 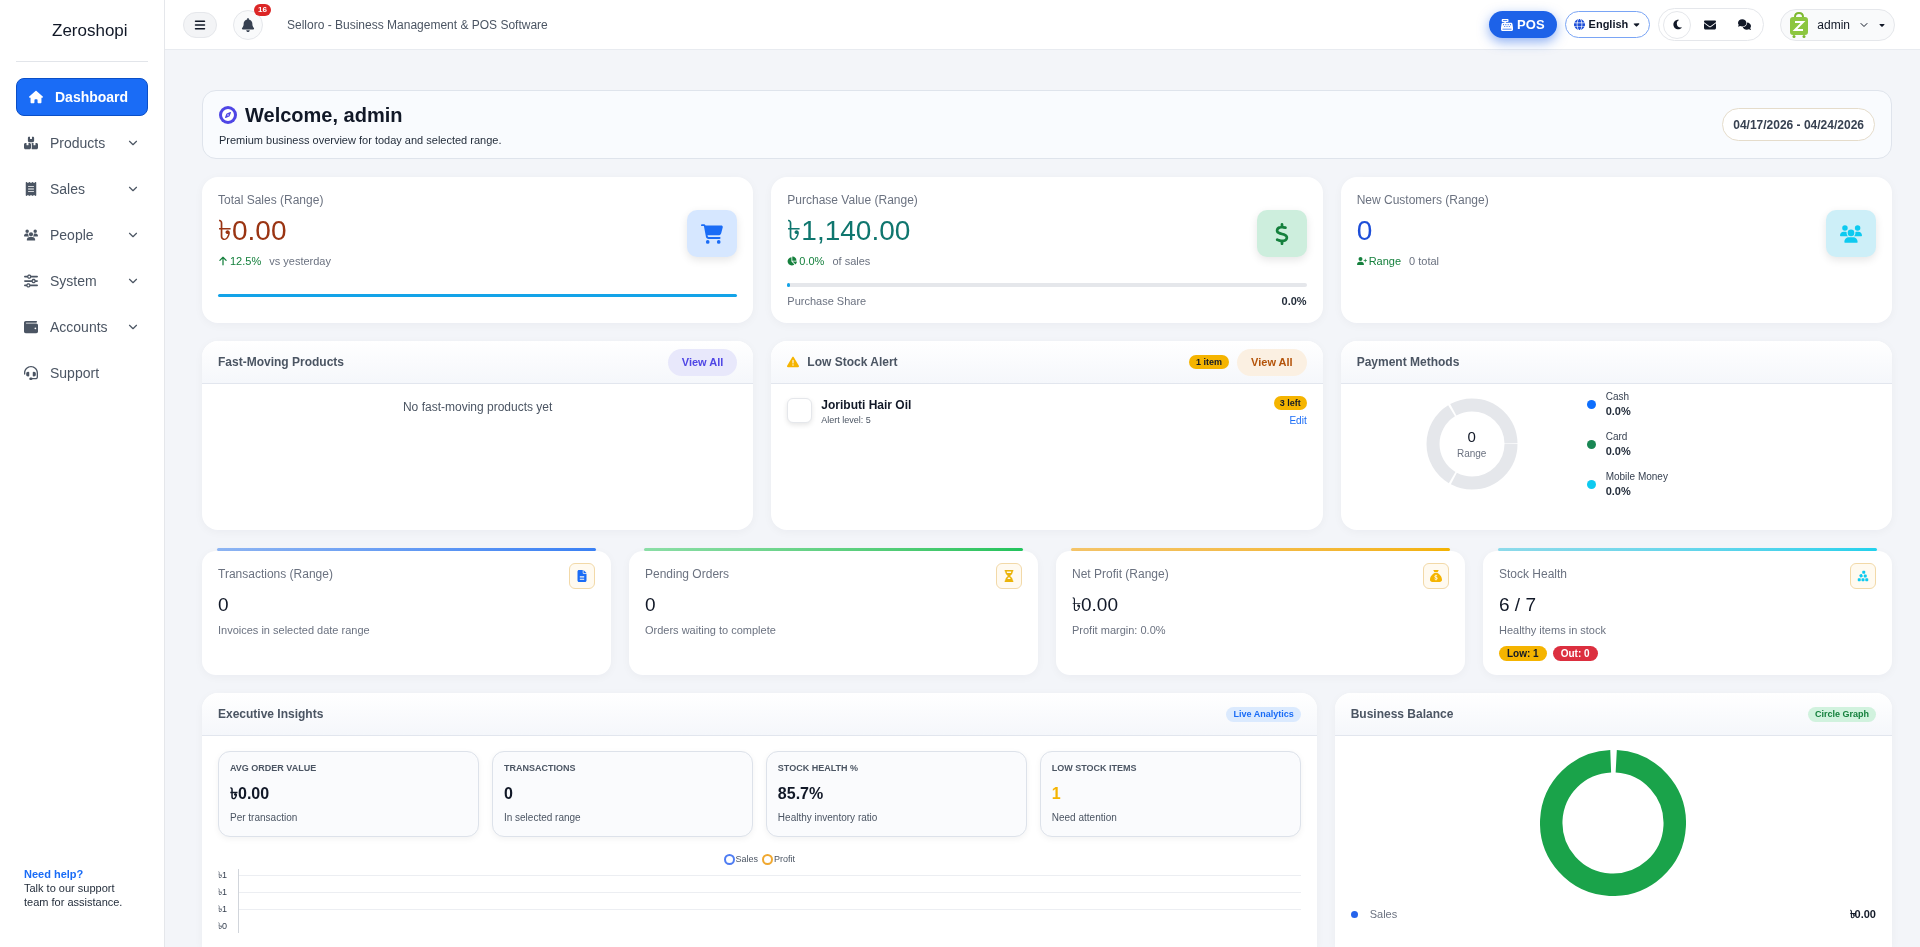 I want to click on insight-label: LOW STOCK ITEMS, so click(x=1094, y=768).